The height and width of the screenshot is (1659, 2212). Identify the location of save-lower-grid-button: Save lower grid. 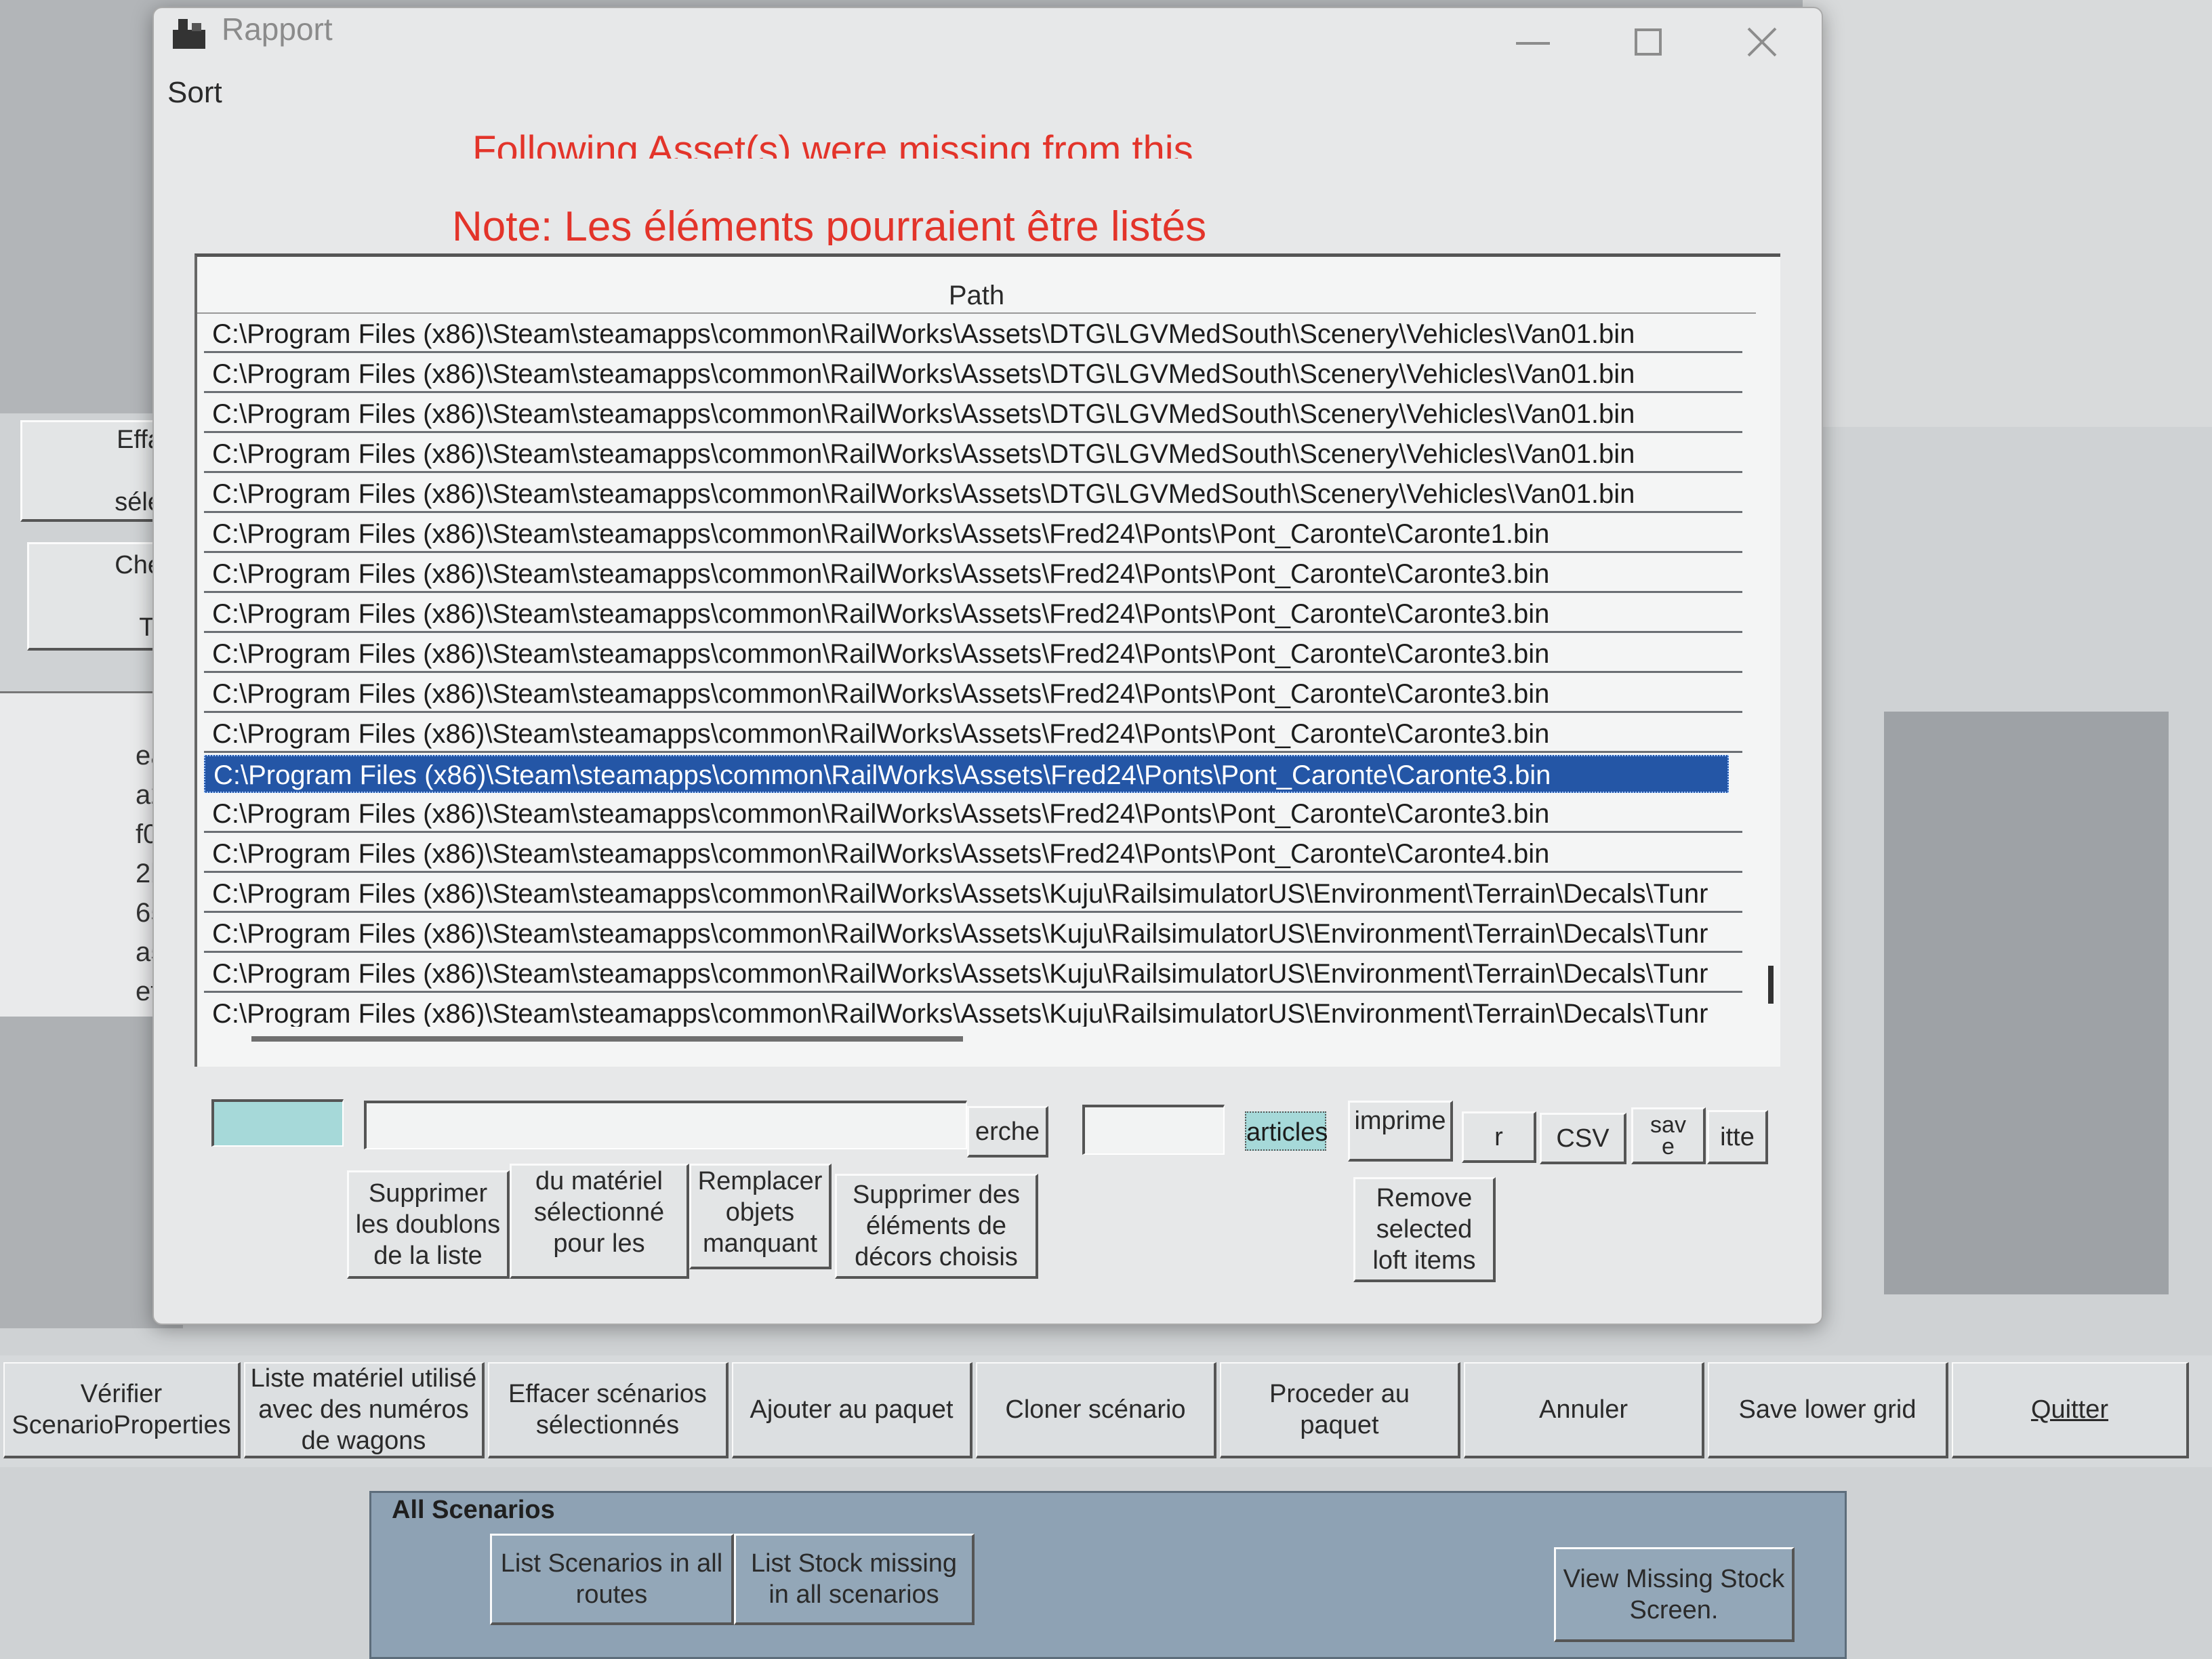
(1828, 1410).